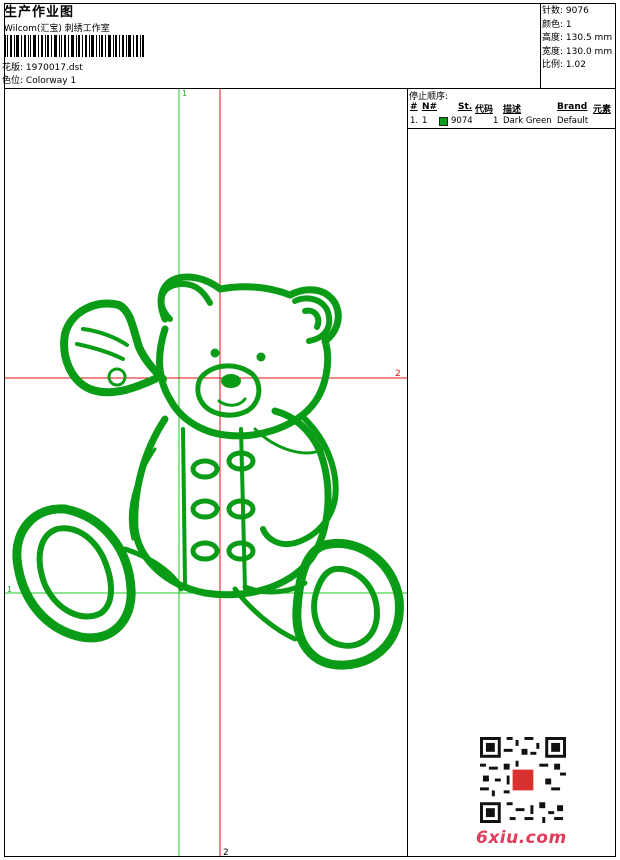  I want to click on colorway: 色位: Colorway 1, so click(39, 79).